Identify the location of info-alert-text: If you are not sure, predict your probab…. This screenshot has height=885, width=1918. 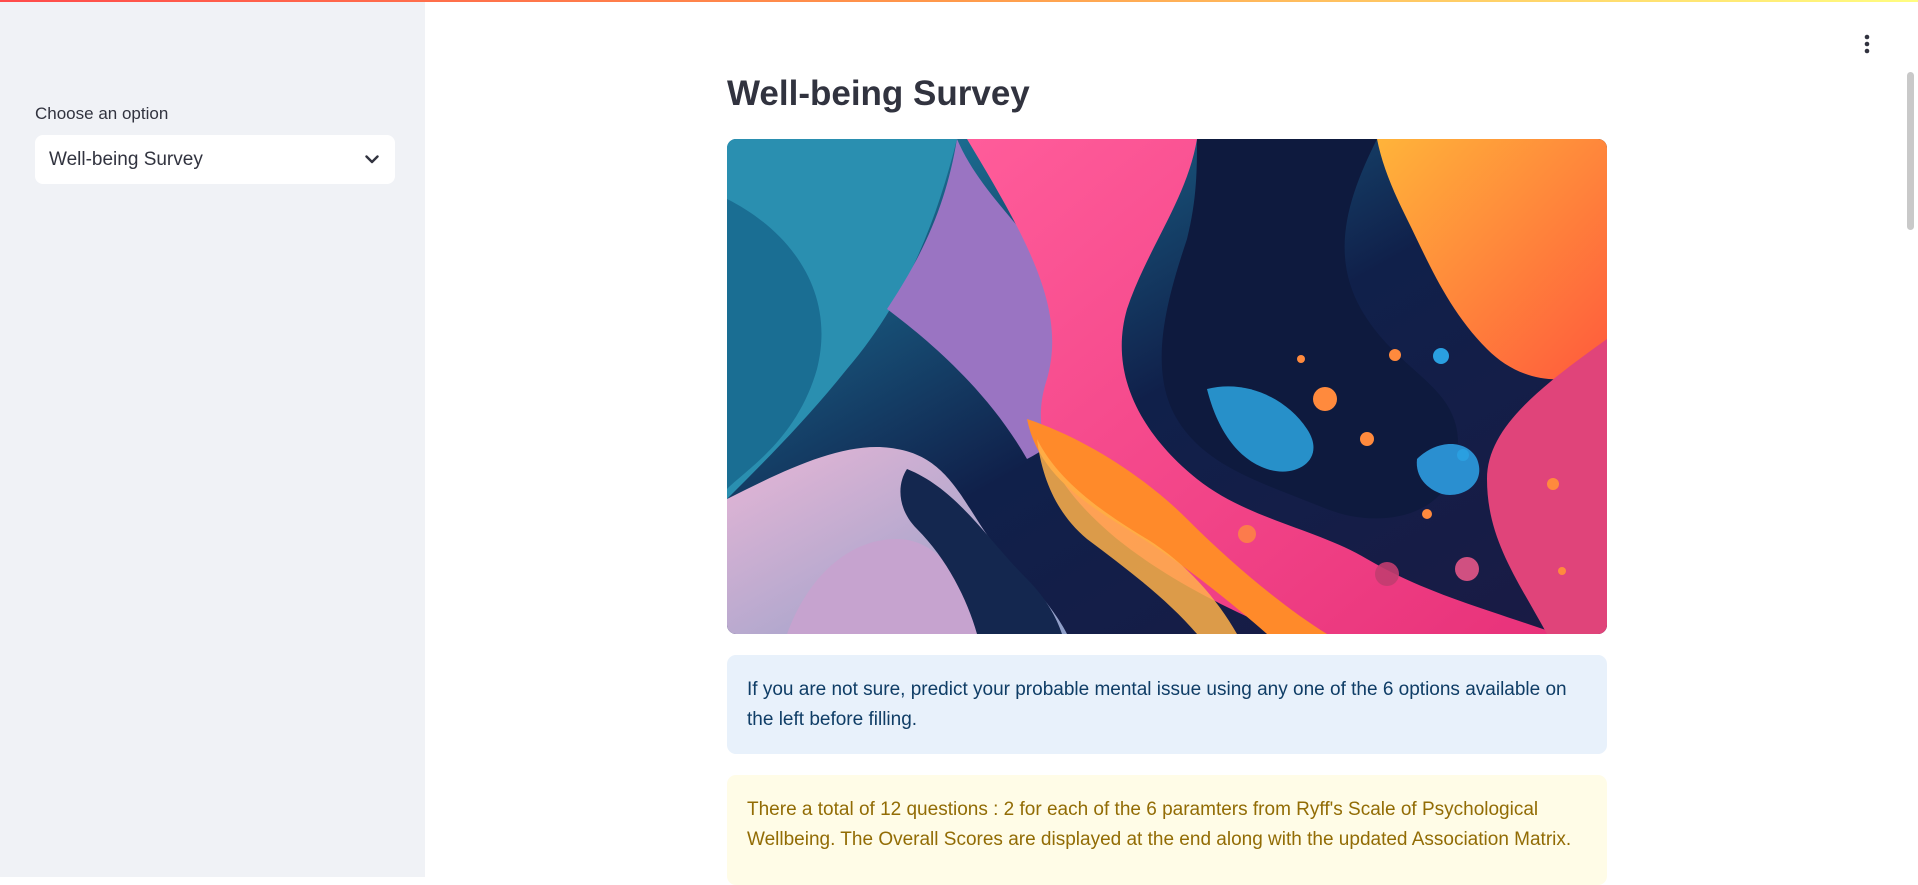
(1157, 704).